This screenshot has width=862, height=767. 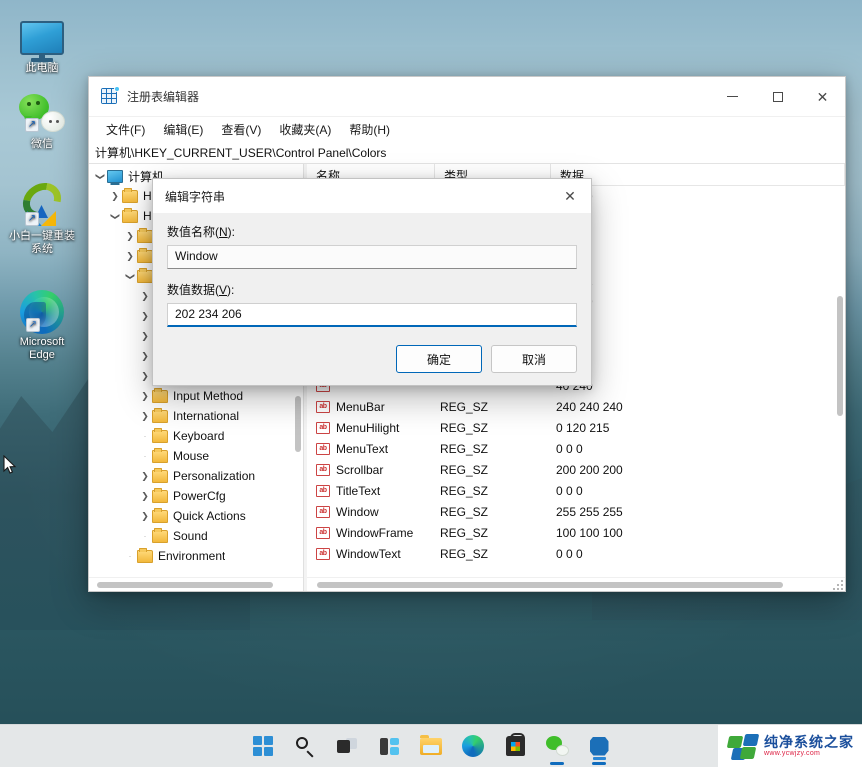 What do you see at coordinates (369, 129) in the screenshot?
I see `menu-help: 帮助(H)` at bounding box center [369, 129].